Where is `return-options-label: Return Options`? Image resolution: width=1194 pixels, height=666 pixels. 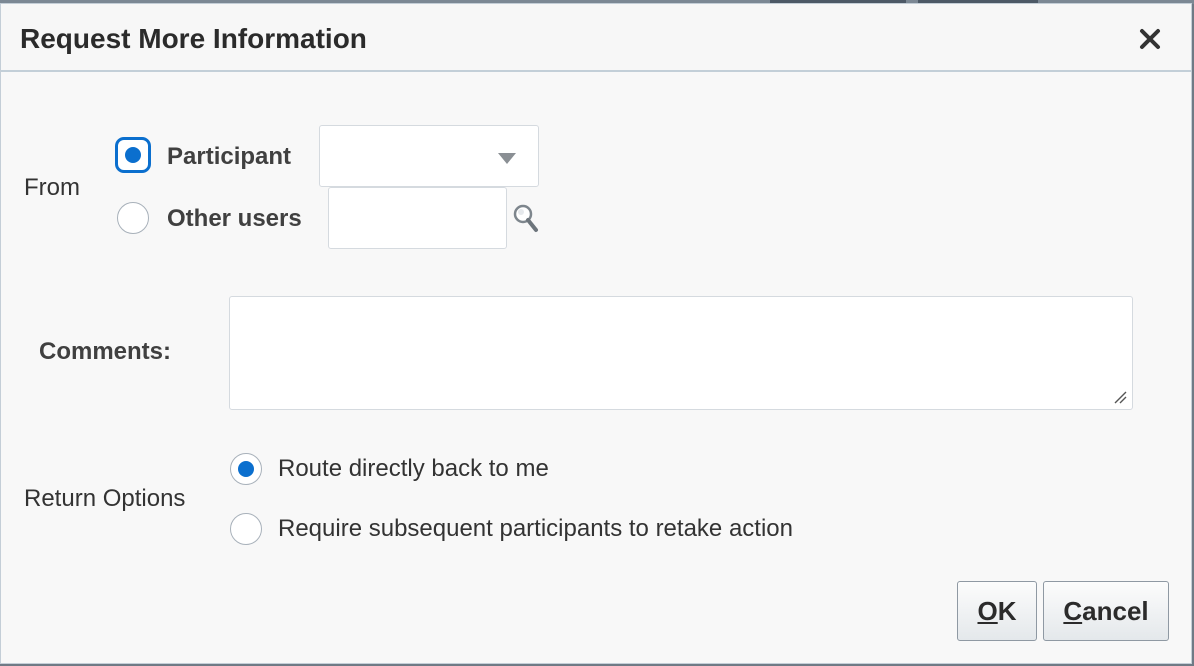 return-options-label: Return Options is located at coordinates (105, 498).